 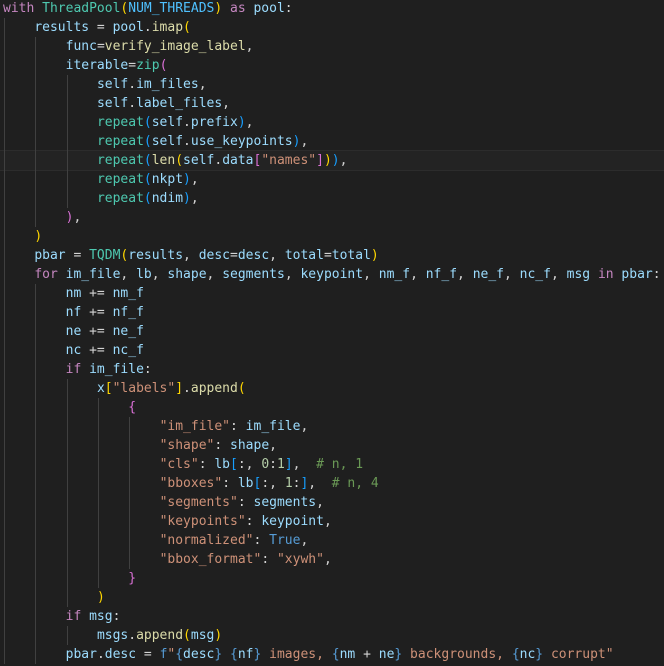 I want to click on code-line: func=verify_image_label,, so click(x=332, y=46).